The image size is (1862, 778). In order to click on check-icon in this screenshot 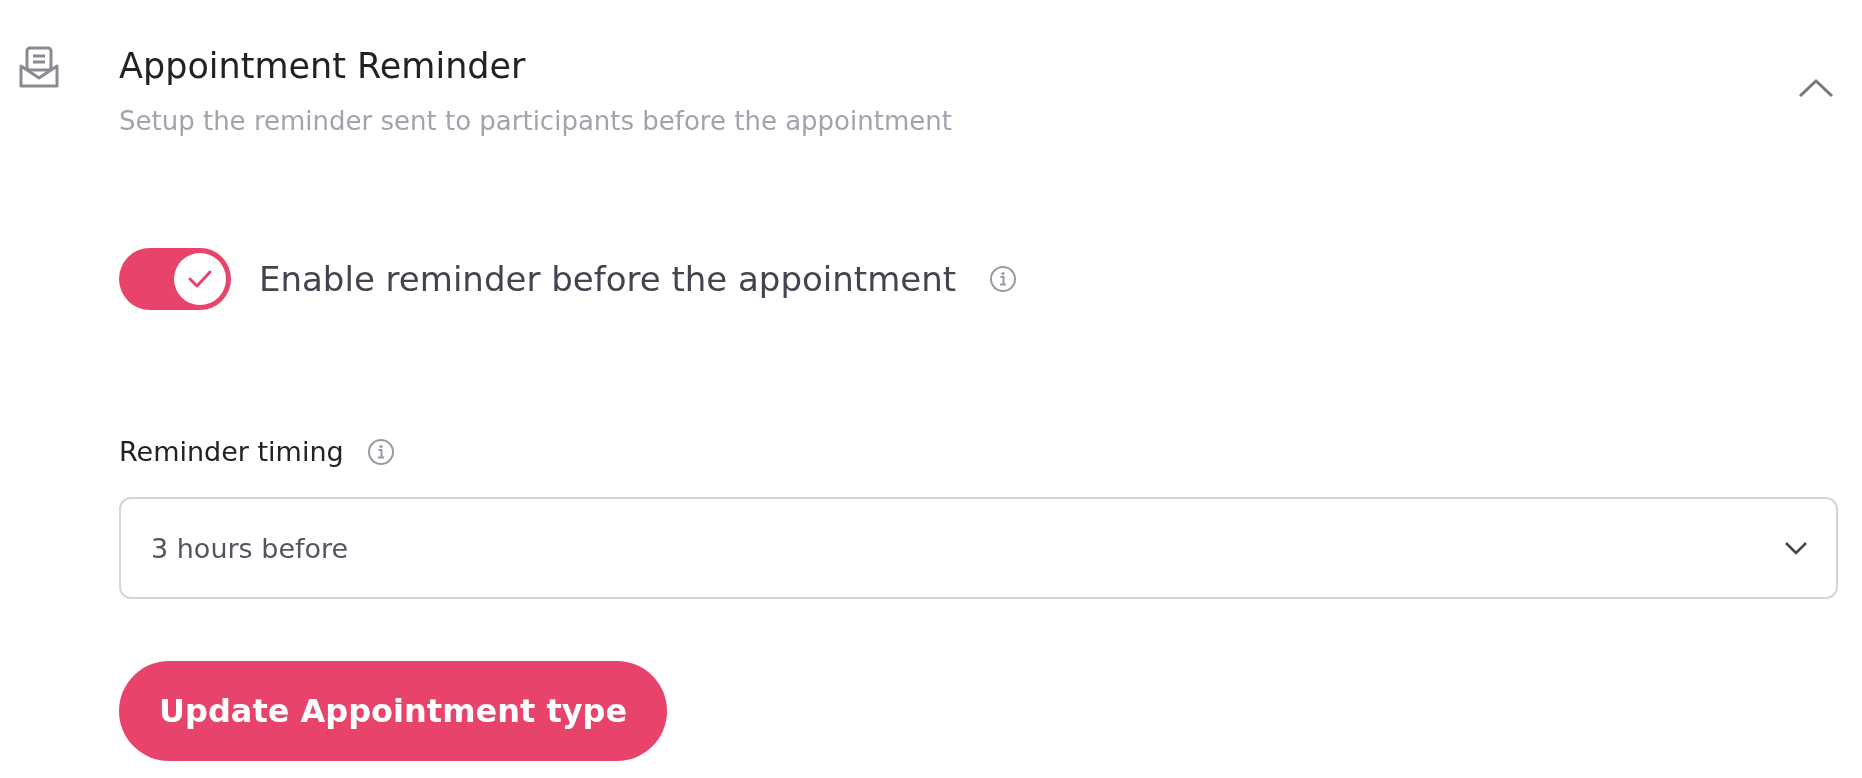, I will do `click(200, 279)`.